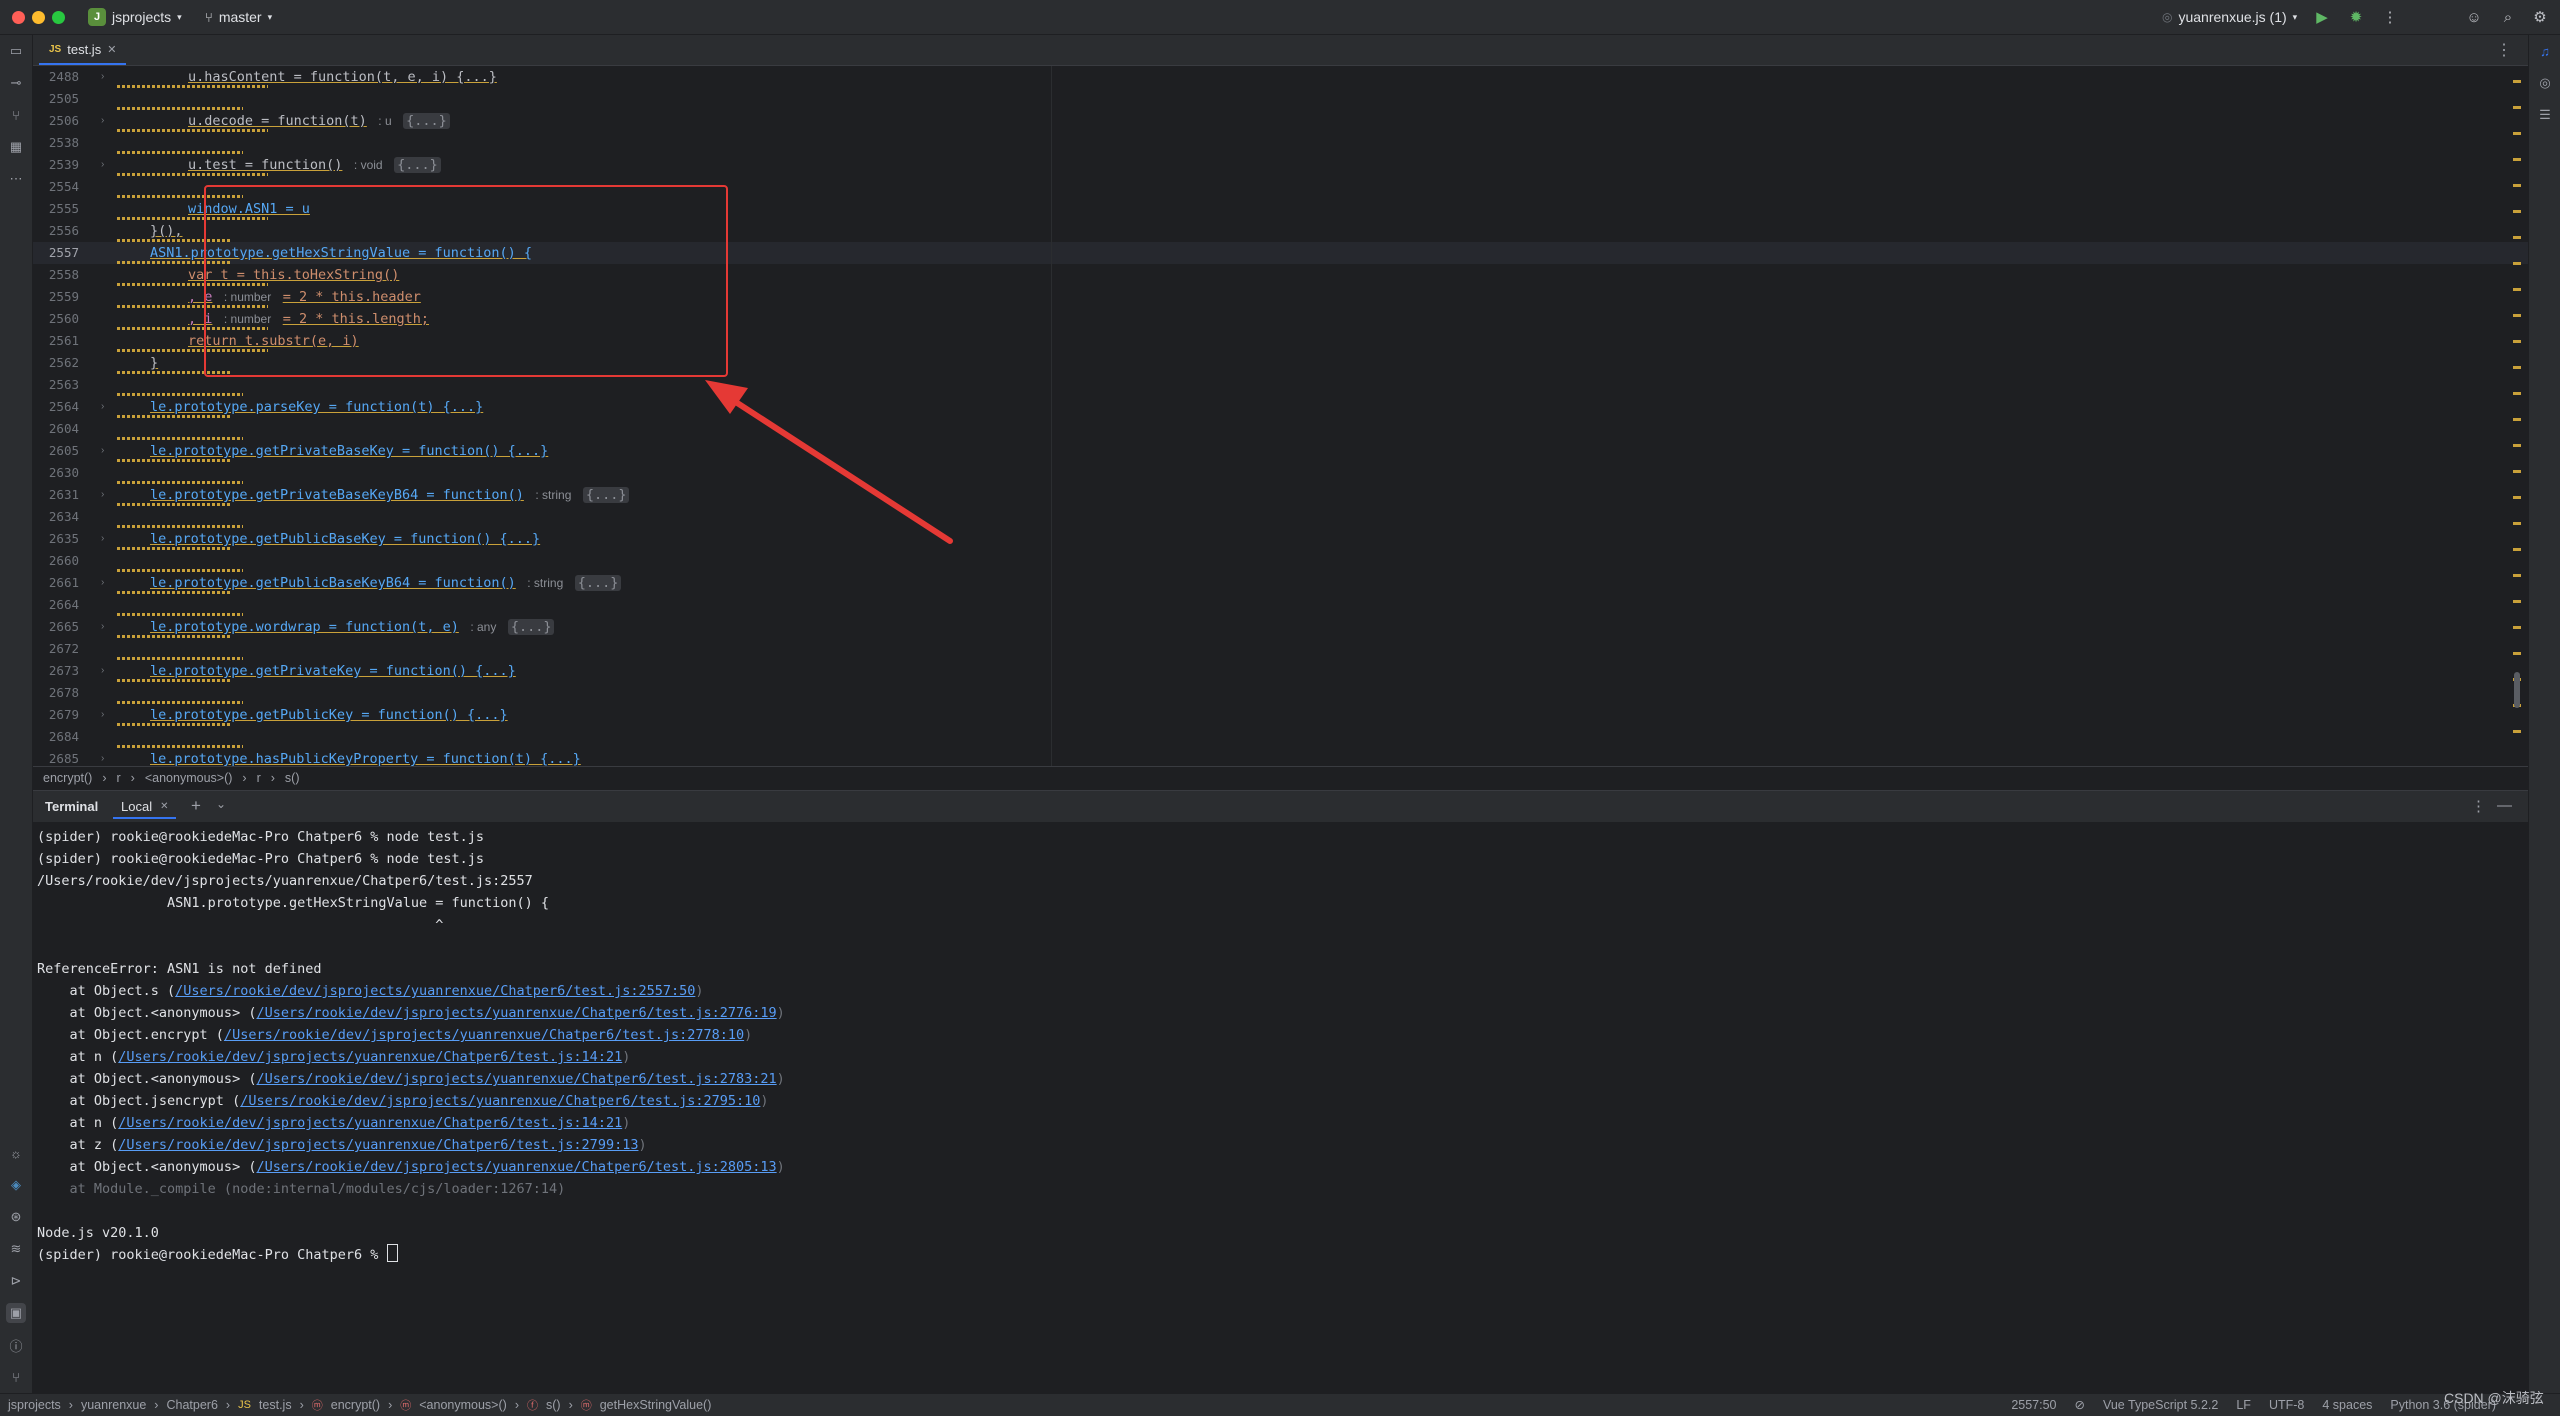  Describe the element at coordinates (16, 1249) in the screenshot. I see `layers-icon: ≋` at that location.